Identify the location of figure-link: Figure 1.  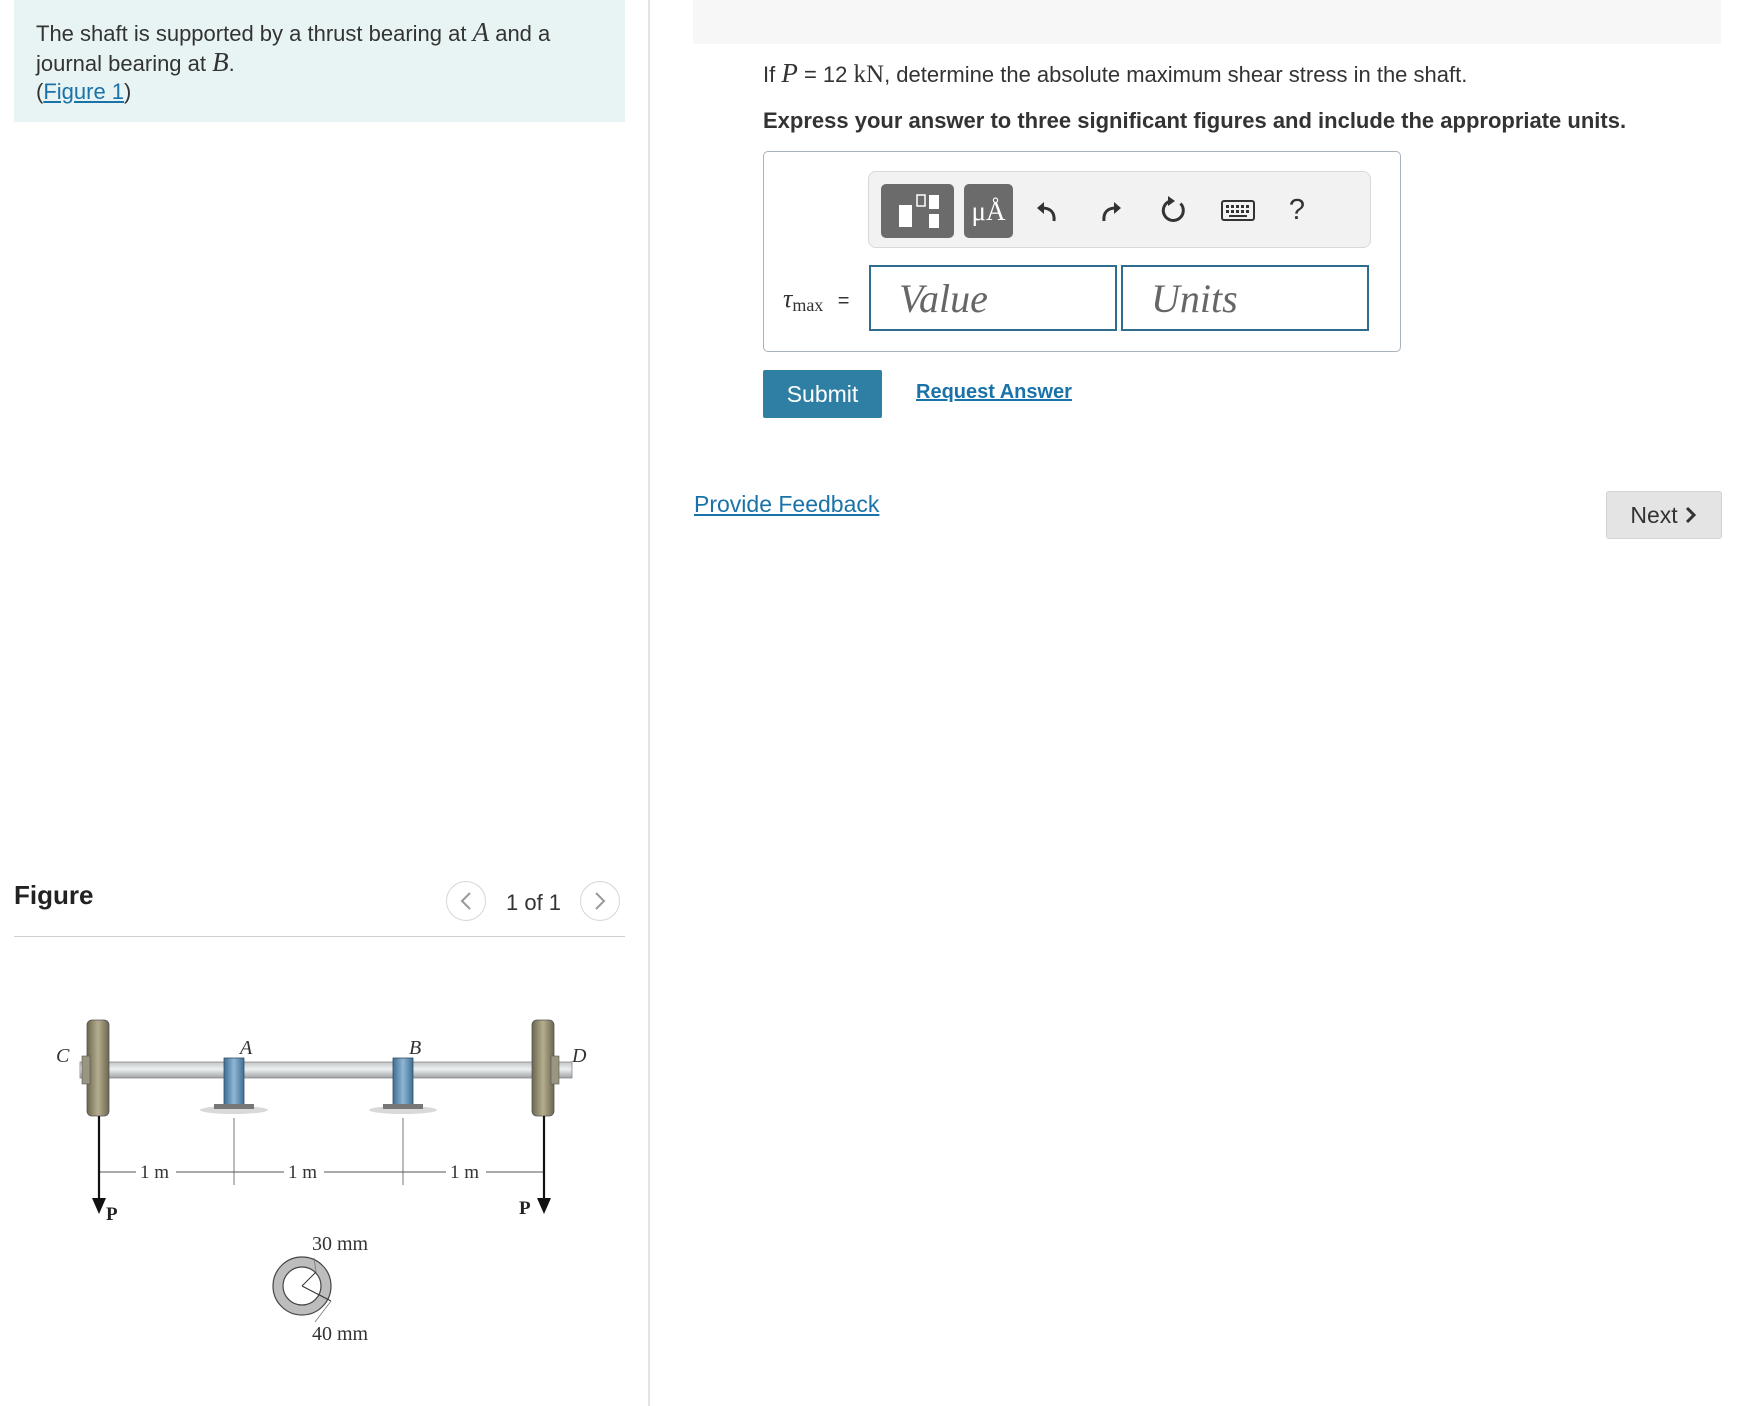
(83, 91).